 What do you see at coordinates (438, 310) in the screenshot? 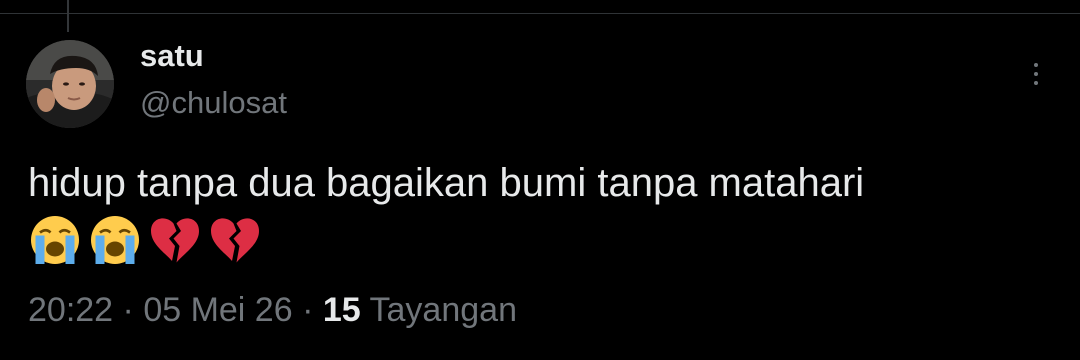
I see `views-label: Tayangan` at bounding box center [438, 310].